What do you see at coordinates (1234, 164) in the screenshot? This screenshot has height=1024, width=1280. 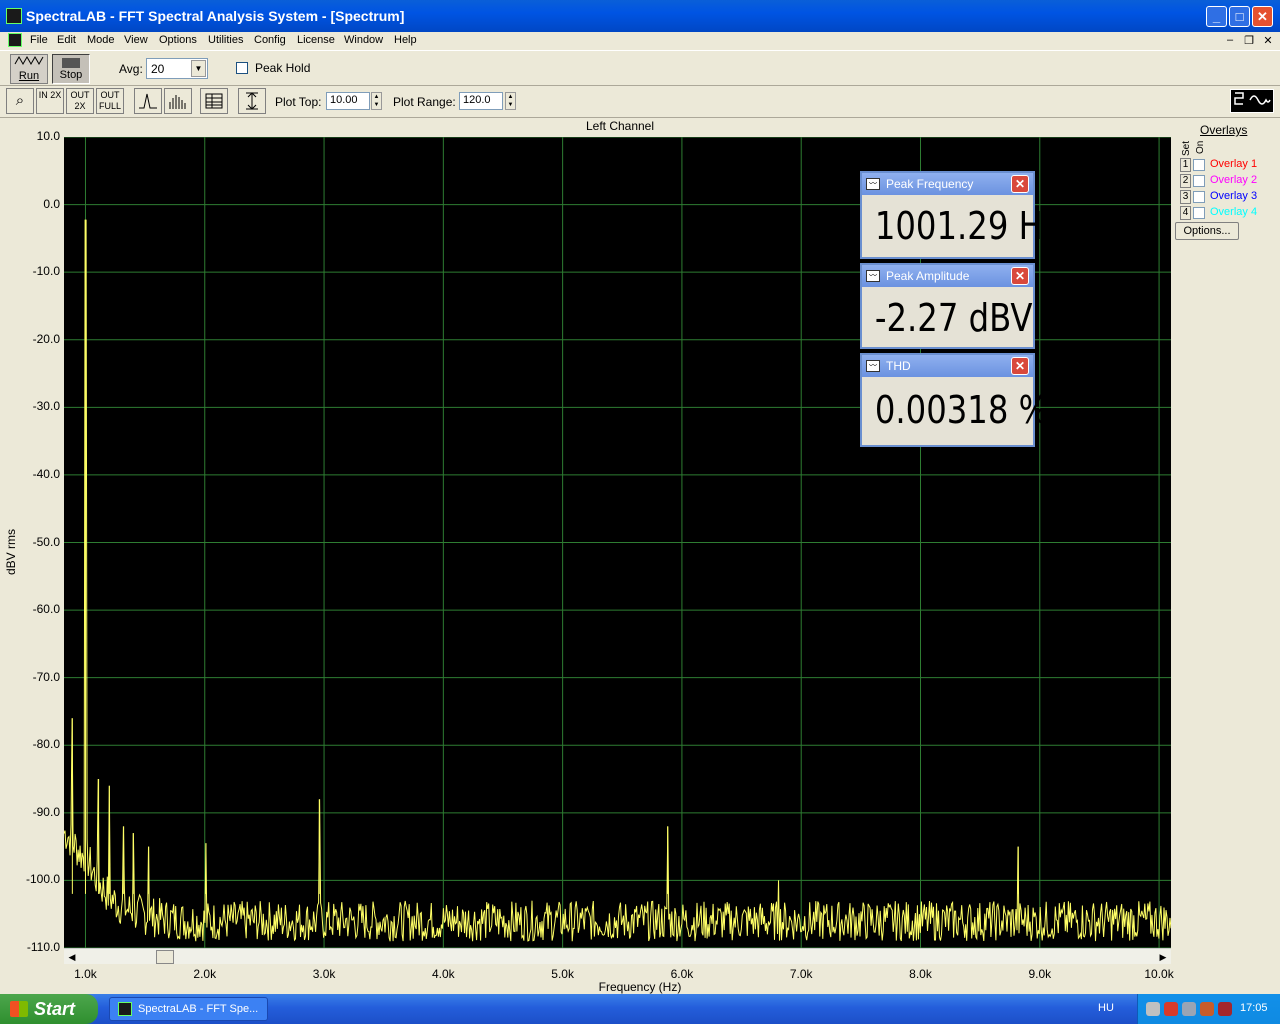 I see `overlay-label: Overlay 1` at bounding box center [1234, 164].